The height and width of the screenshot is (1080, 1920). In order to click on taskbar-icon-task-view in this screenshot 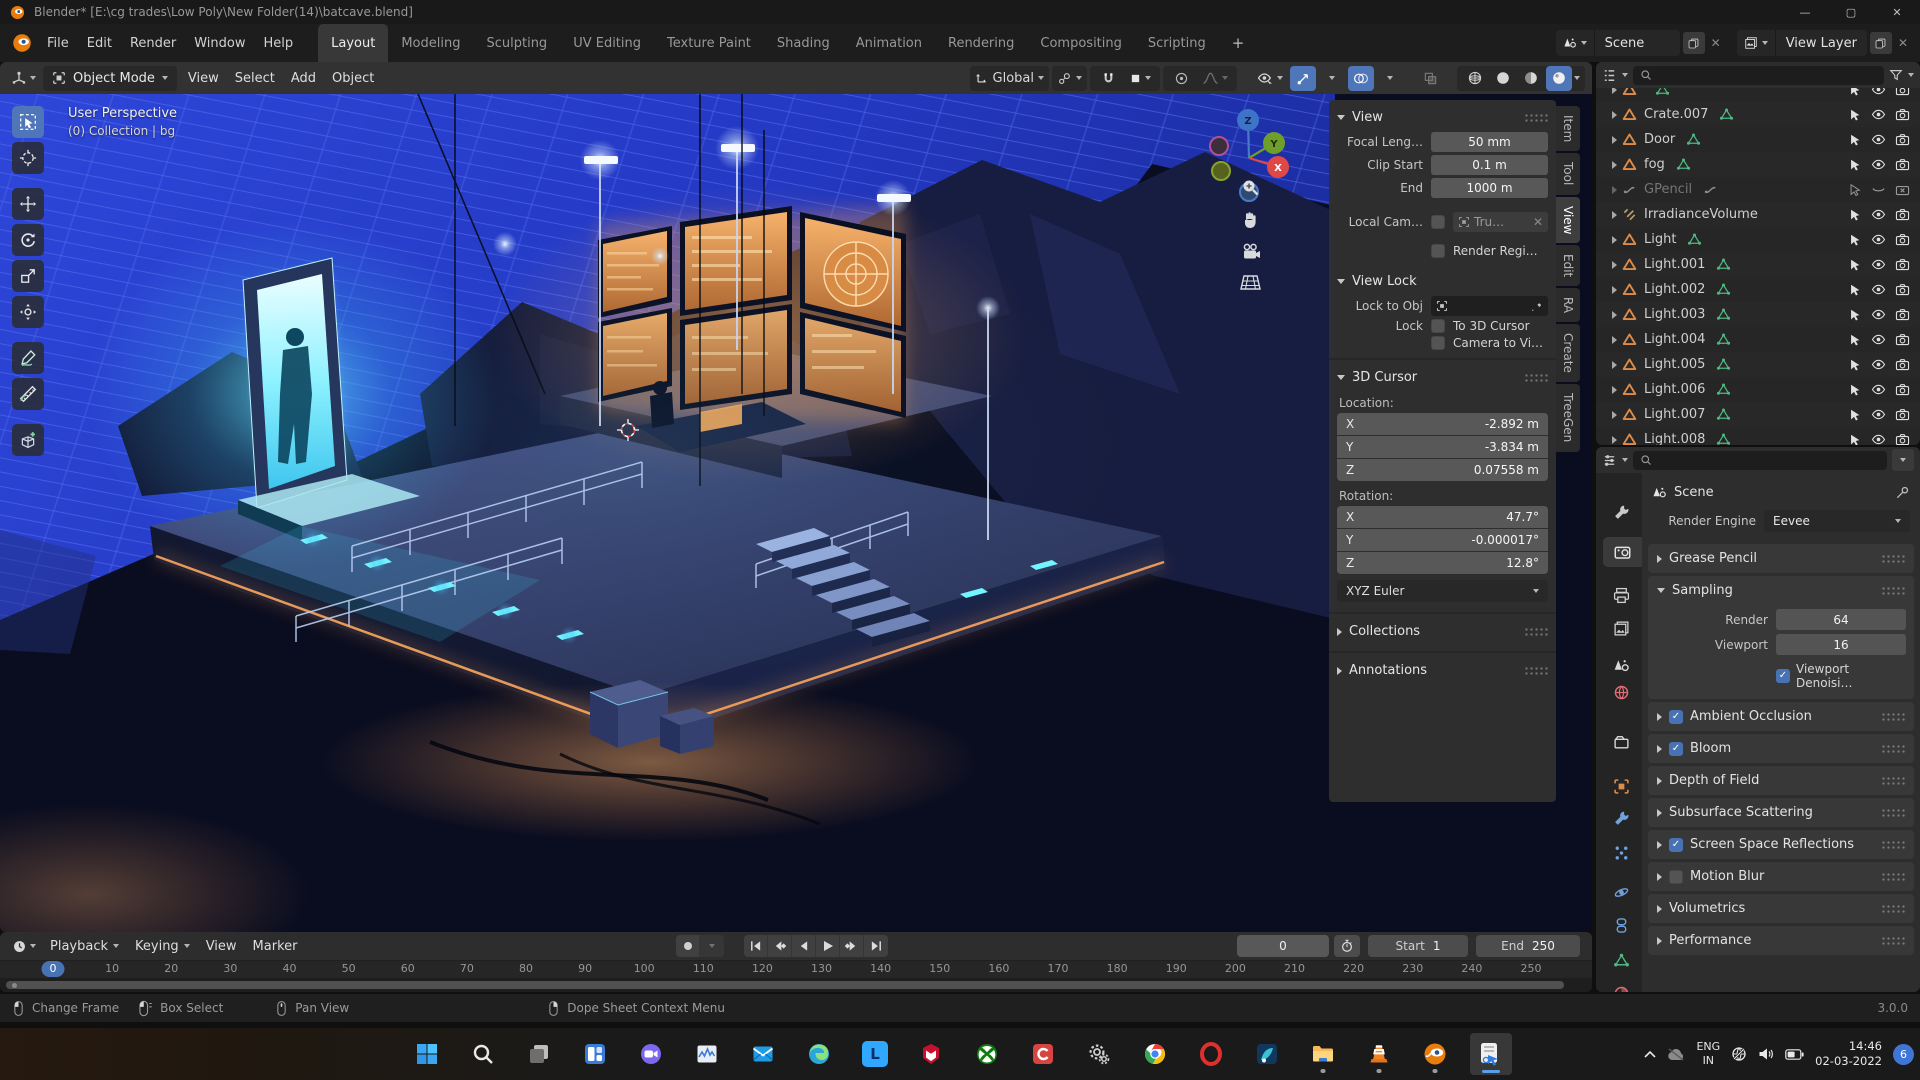, I will do `click(539, 1054)`.